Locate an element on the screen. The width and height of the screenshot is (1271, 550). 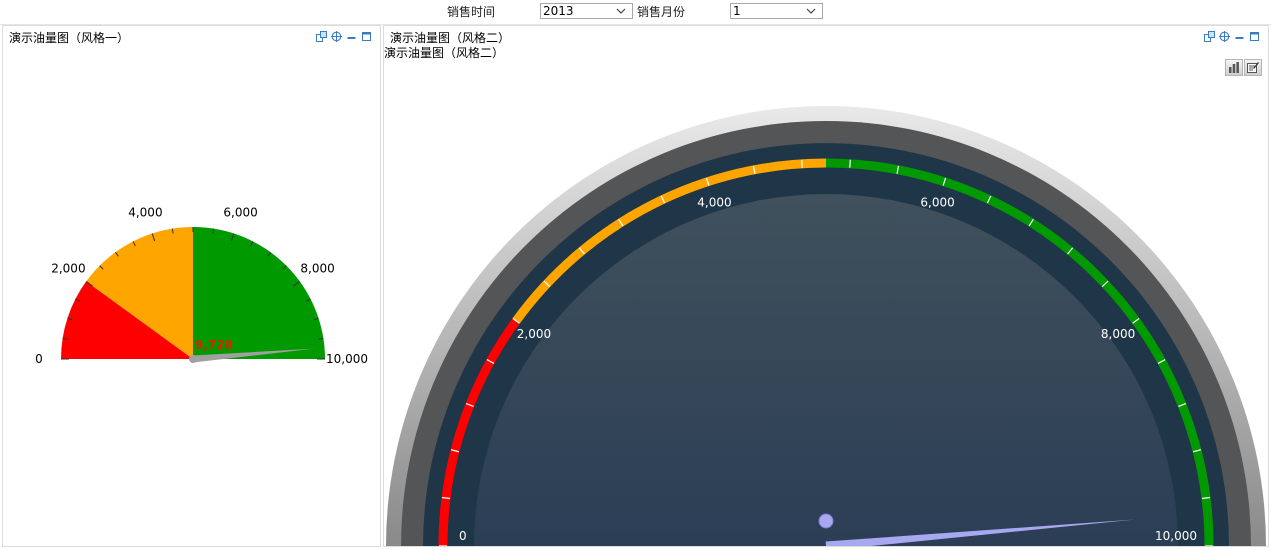
month-select-value: 1 is located at coordinates (737, 11).